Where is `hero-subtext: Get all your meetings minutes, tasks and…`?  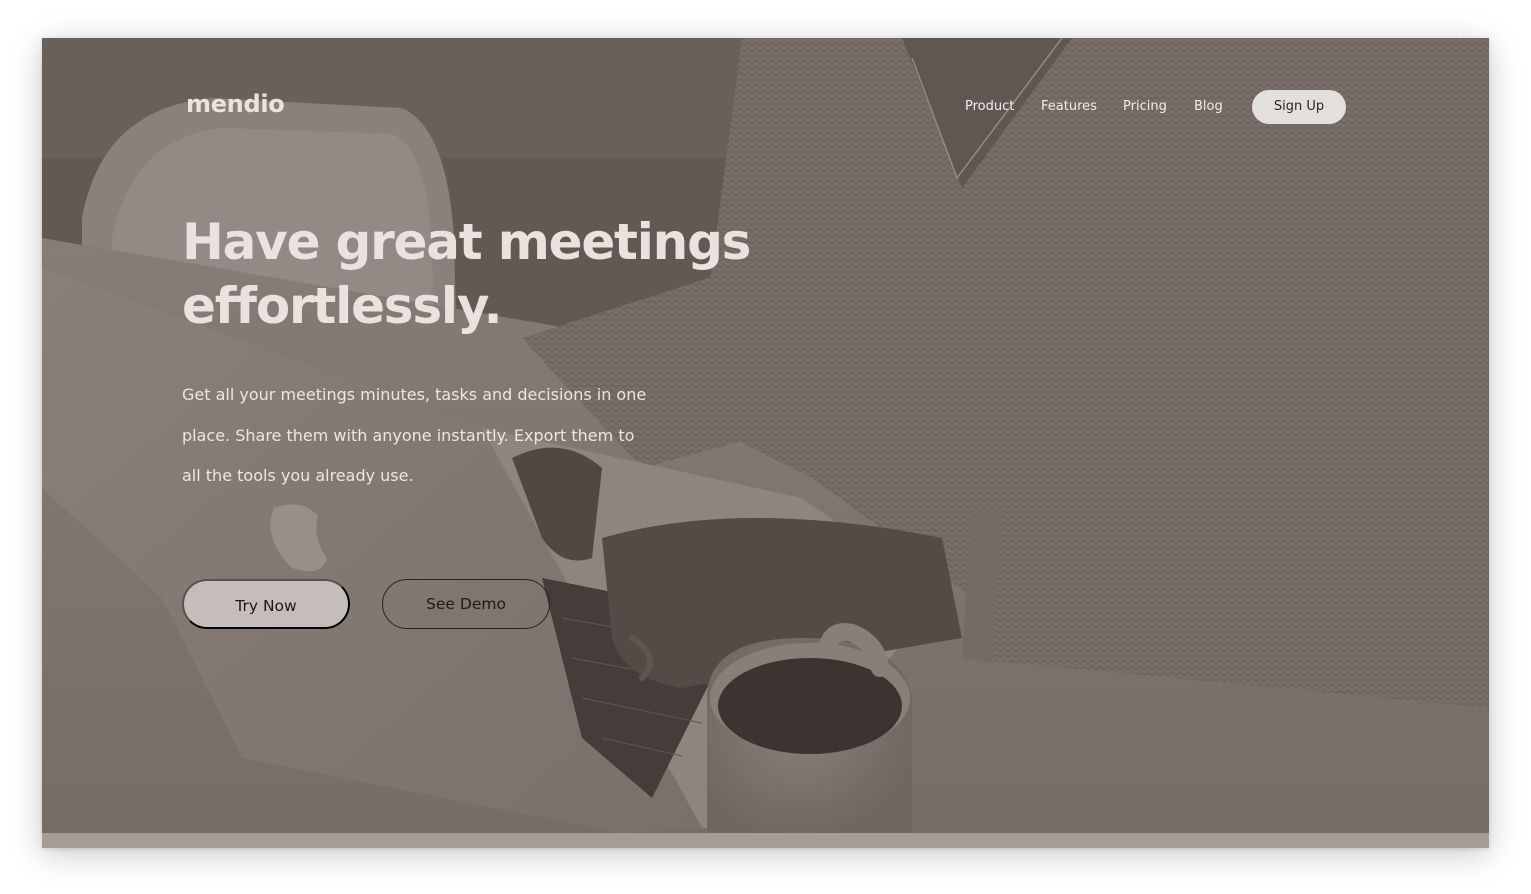 hero-subtext: Get all your meetings minutes, tasks and… is located at coordinates (422, 436).